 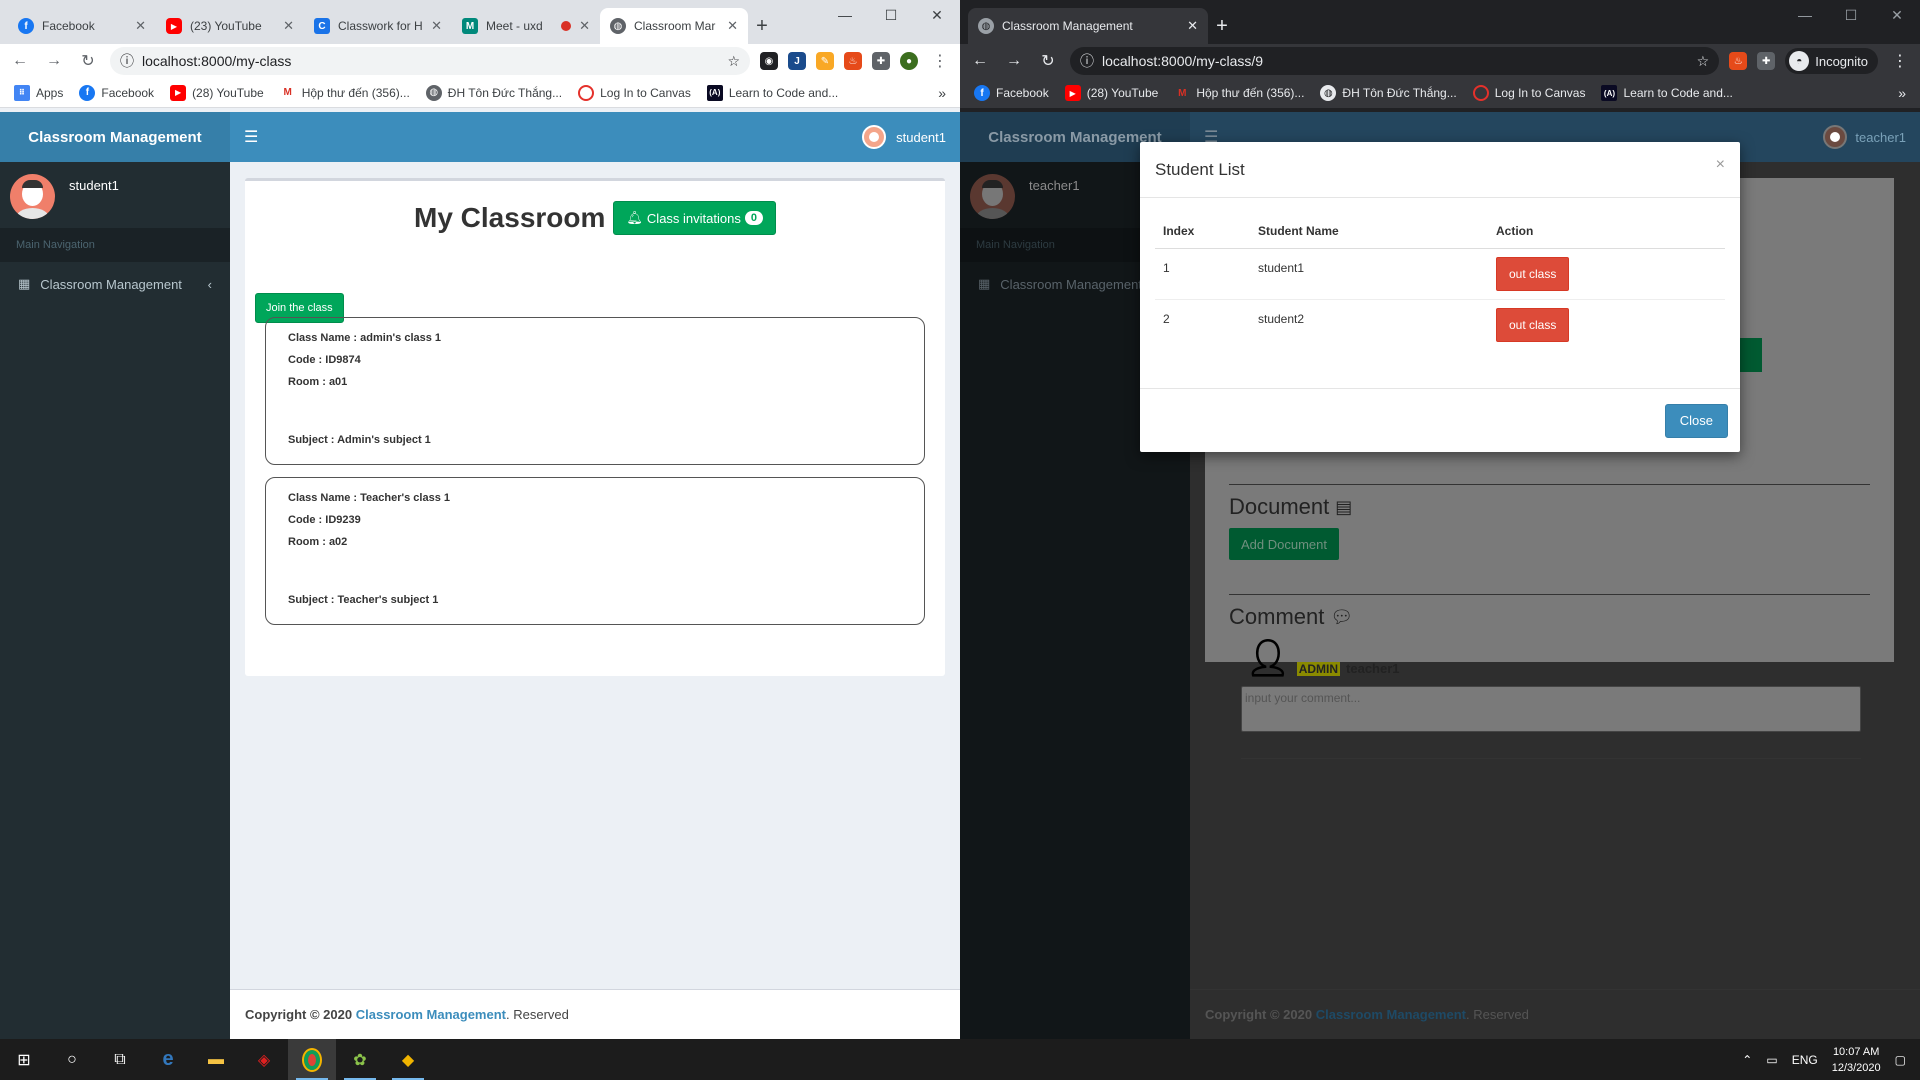 I want to click on button-label: Class invitations, so click(x=693, y=218).